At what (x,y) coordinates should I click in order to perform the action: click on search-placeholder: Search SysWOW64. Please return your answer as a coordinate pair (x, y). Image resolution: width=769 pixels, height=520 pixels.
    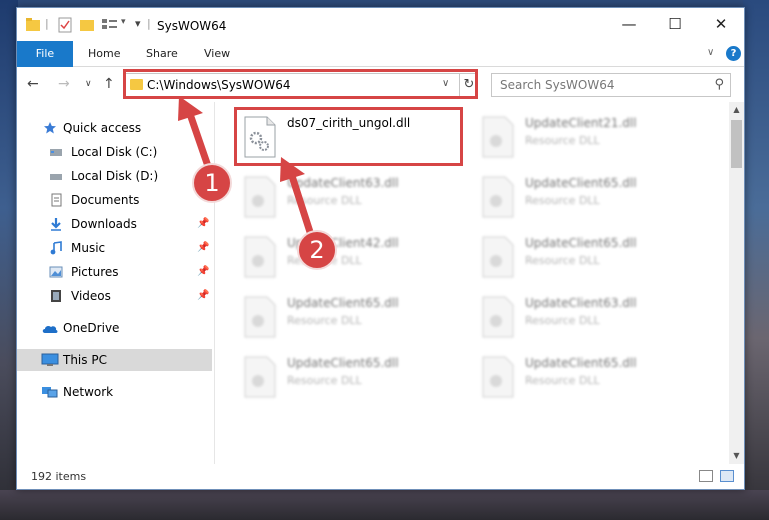
    Looking at the image, I should click on (557, 85).